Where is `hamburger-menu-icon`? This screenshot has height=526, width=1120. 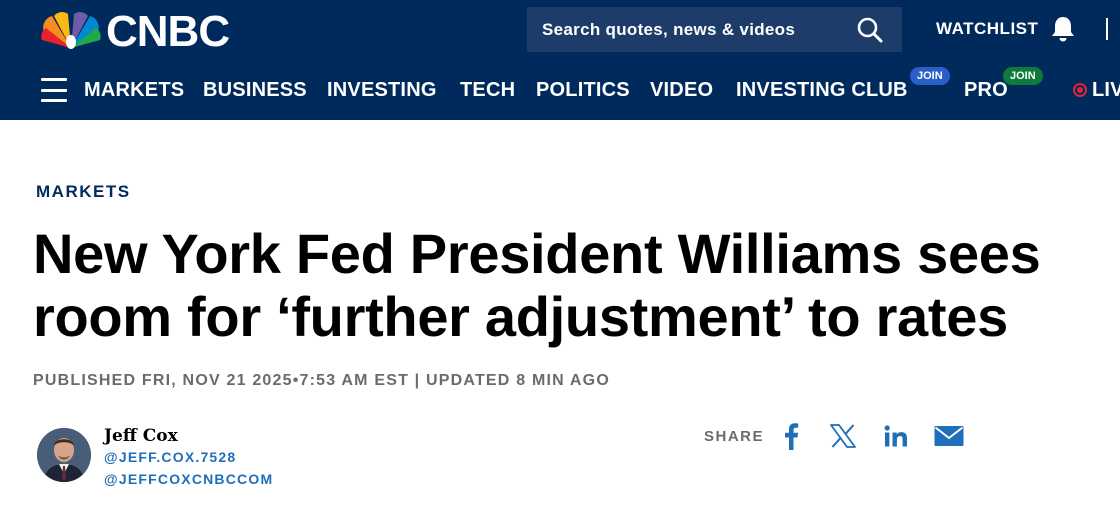
hamburger-menu-icon is located at coordinates (54, 90).